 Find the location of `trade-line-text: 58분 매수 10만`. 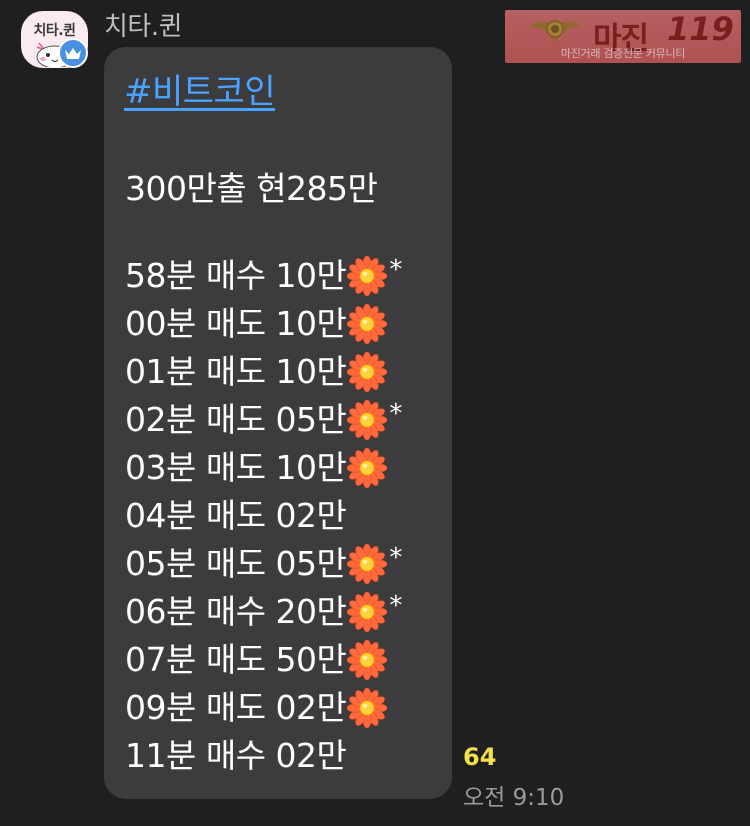

trade-line-text: 58분 매수 10만 is located at coordinates (236, 275).